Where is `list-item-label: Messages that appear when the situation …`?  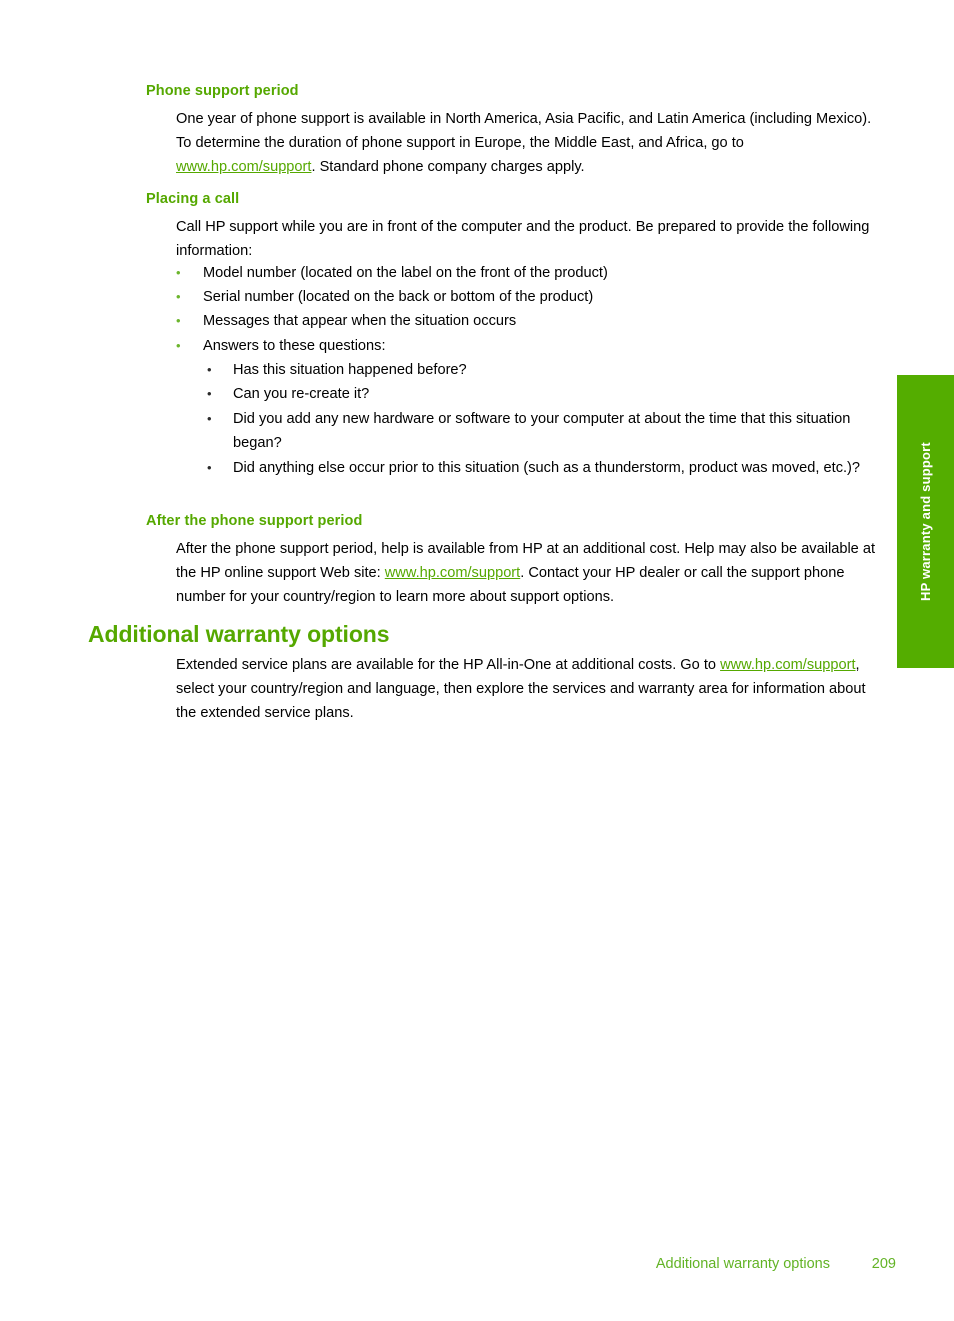 list-item-label: Messages that appear when the situation … is located at coordinates (360, 321).